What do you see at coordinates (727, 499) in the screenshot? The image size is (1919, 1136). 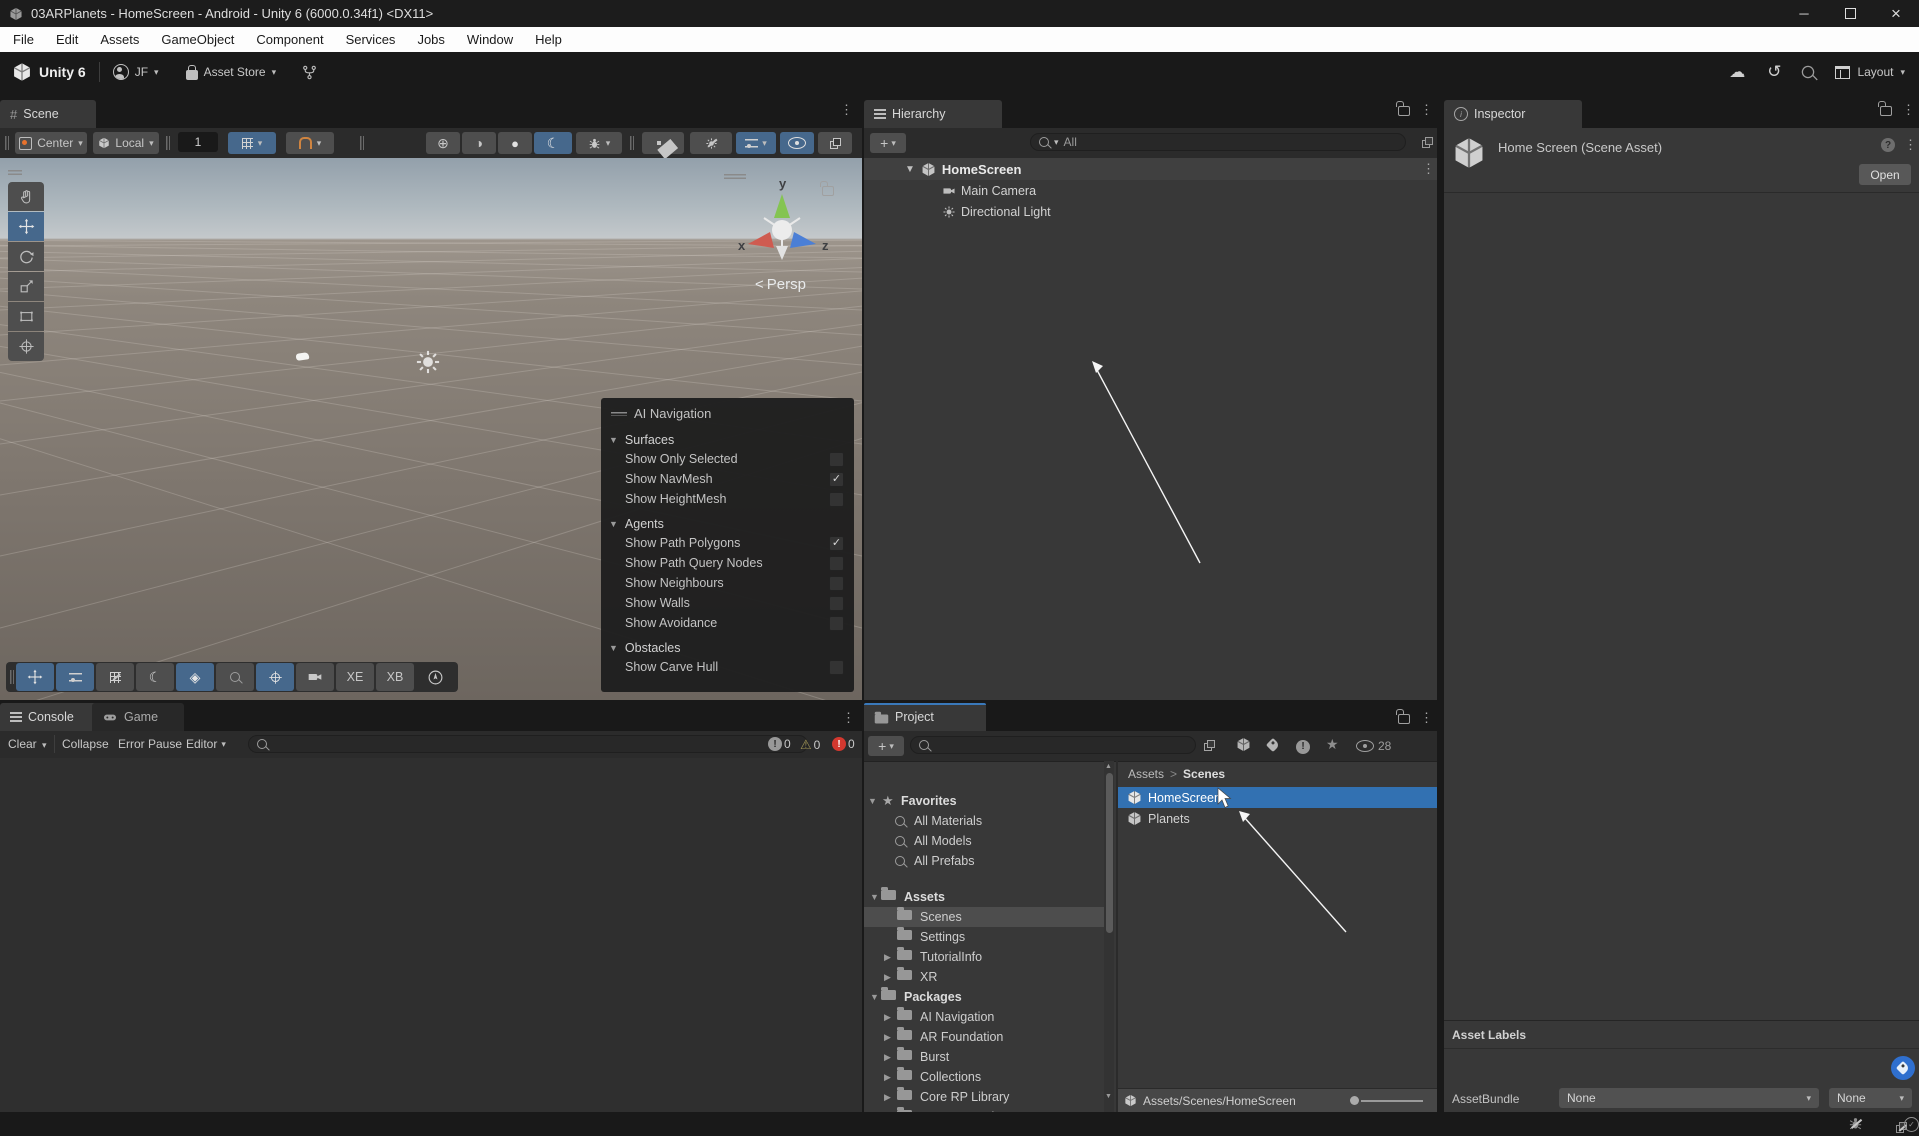 I see `ainav-item-show-heightmesh: Show HeightMesh` at bounding box center [727, 499].